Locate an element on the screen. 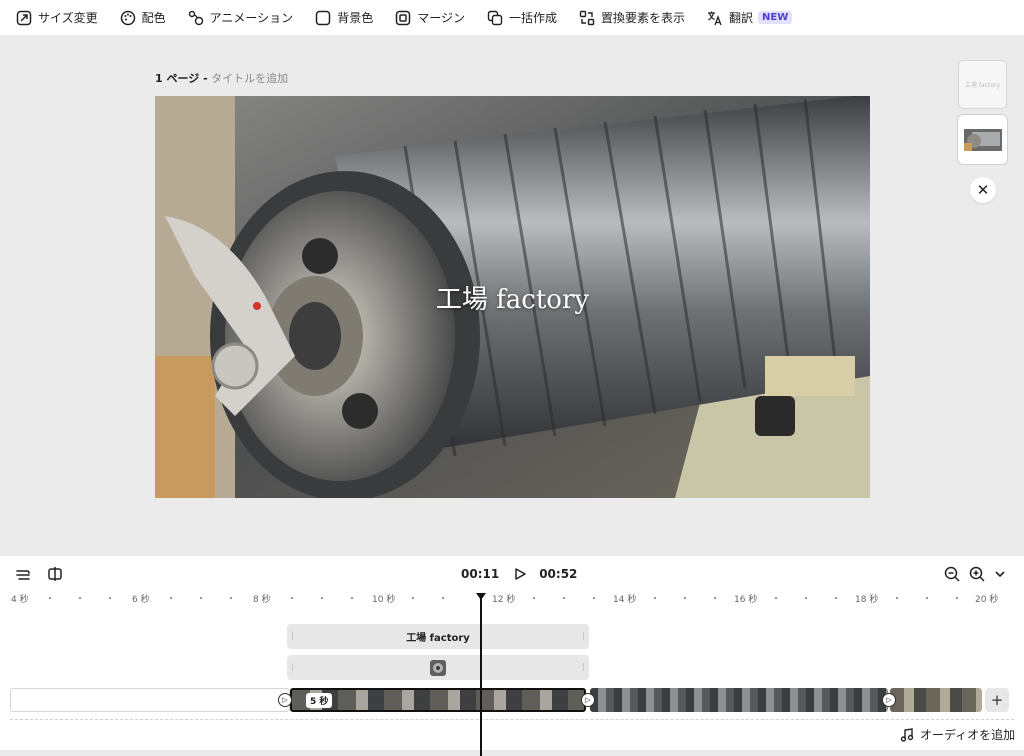  bulk-create-icon is located at coordinates (495, 17).